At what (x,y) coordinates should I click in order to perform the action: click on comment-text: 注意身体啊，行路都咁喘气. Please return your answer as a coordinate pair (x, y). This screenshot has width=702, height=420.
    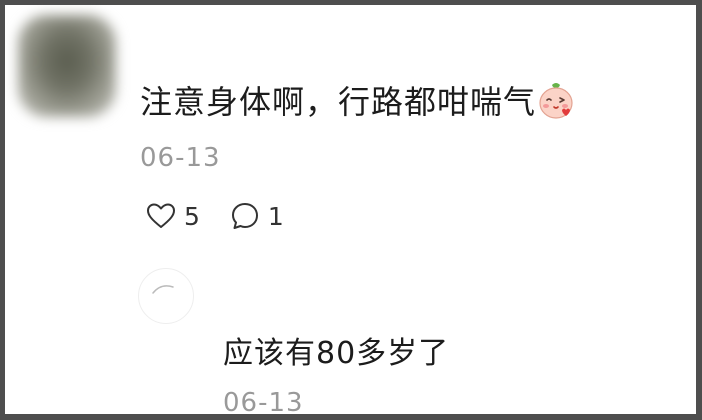
    Looking at the image, I should click on (338, 102).